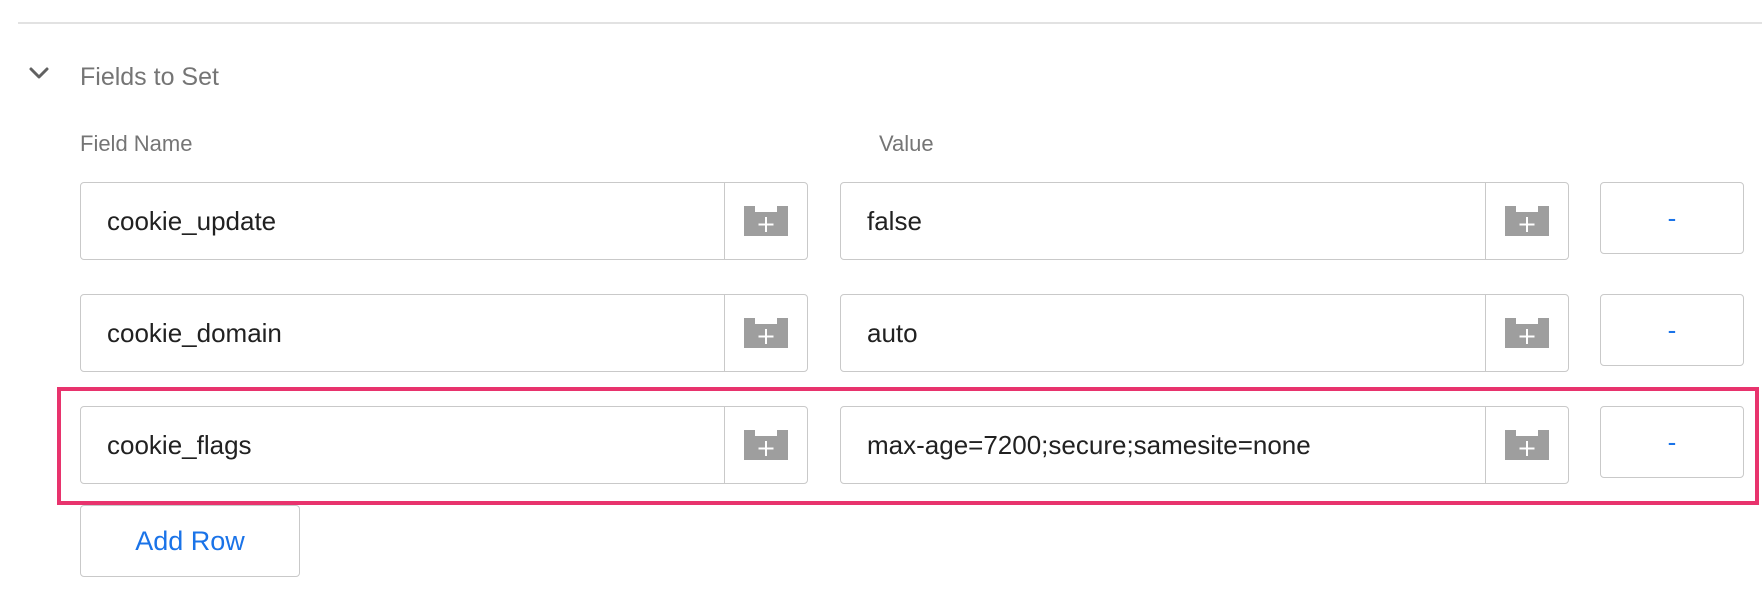 The height and width of the screenshot is (598, 1762). What do you see at coordinates (444, 221) in the screenshot?
I see `field-name-input: cookie_update` at bounding box center [444, 221].